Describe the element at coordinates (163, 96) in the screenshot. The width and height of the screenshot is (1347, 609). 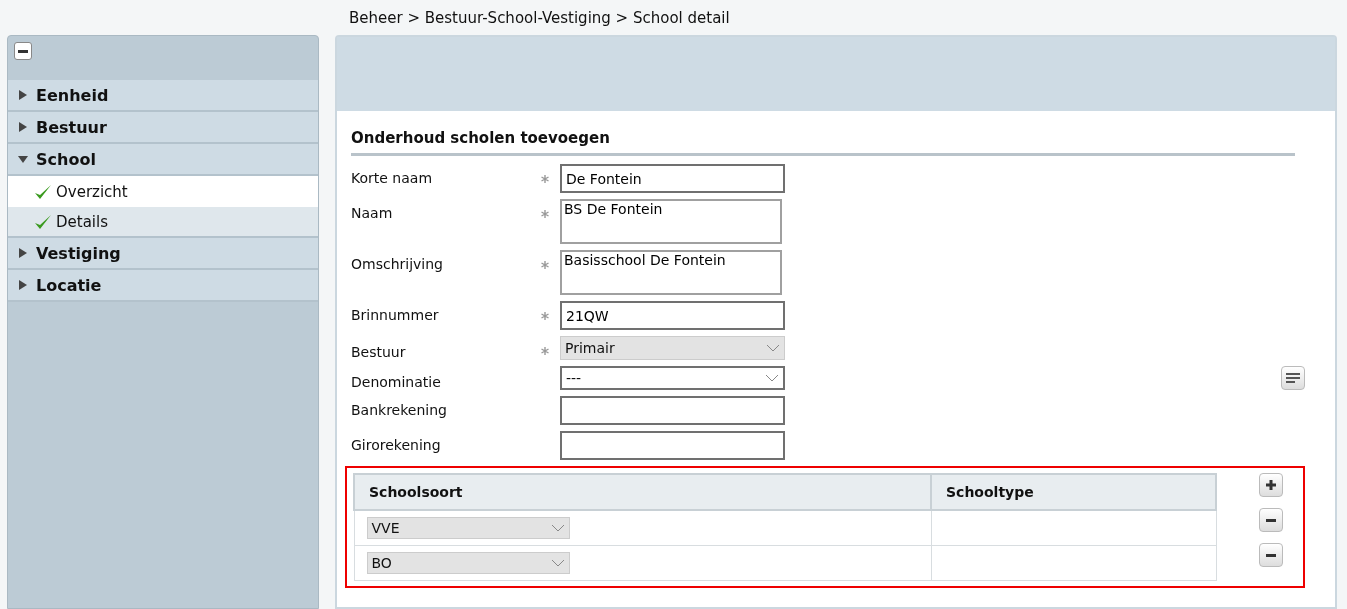
I see `sidebar-section: Eenheid` at that location.